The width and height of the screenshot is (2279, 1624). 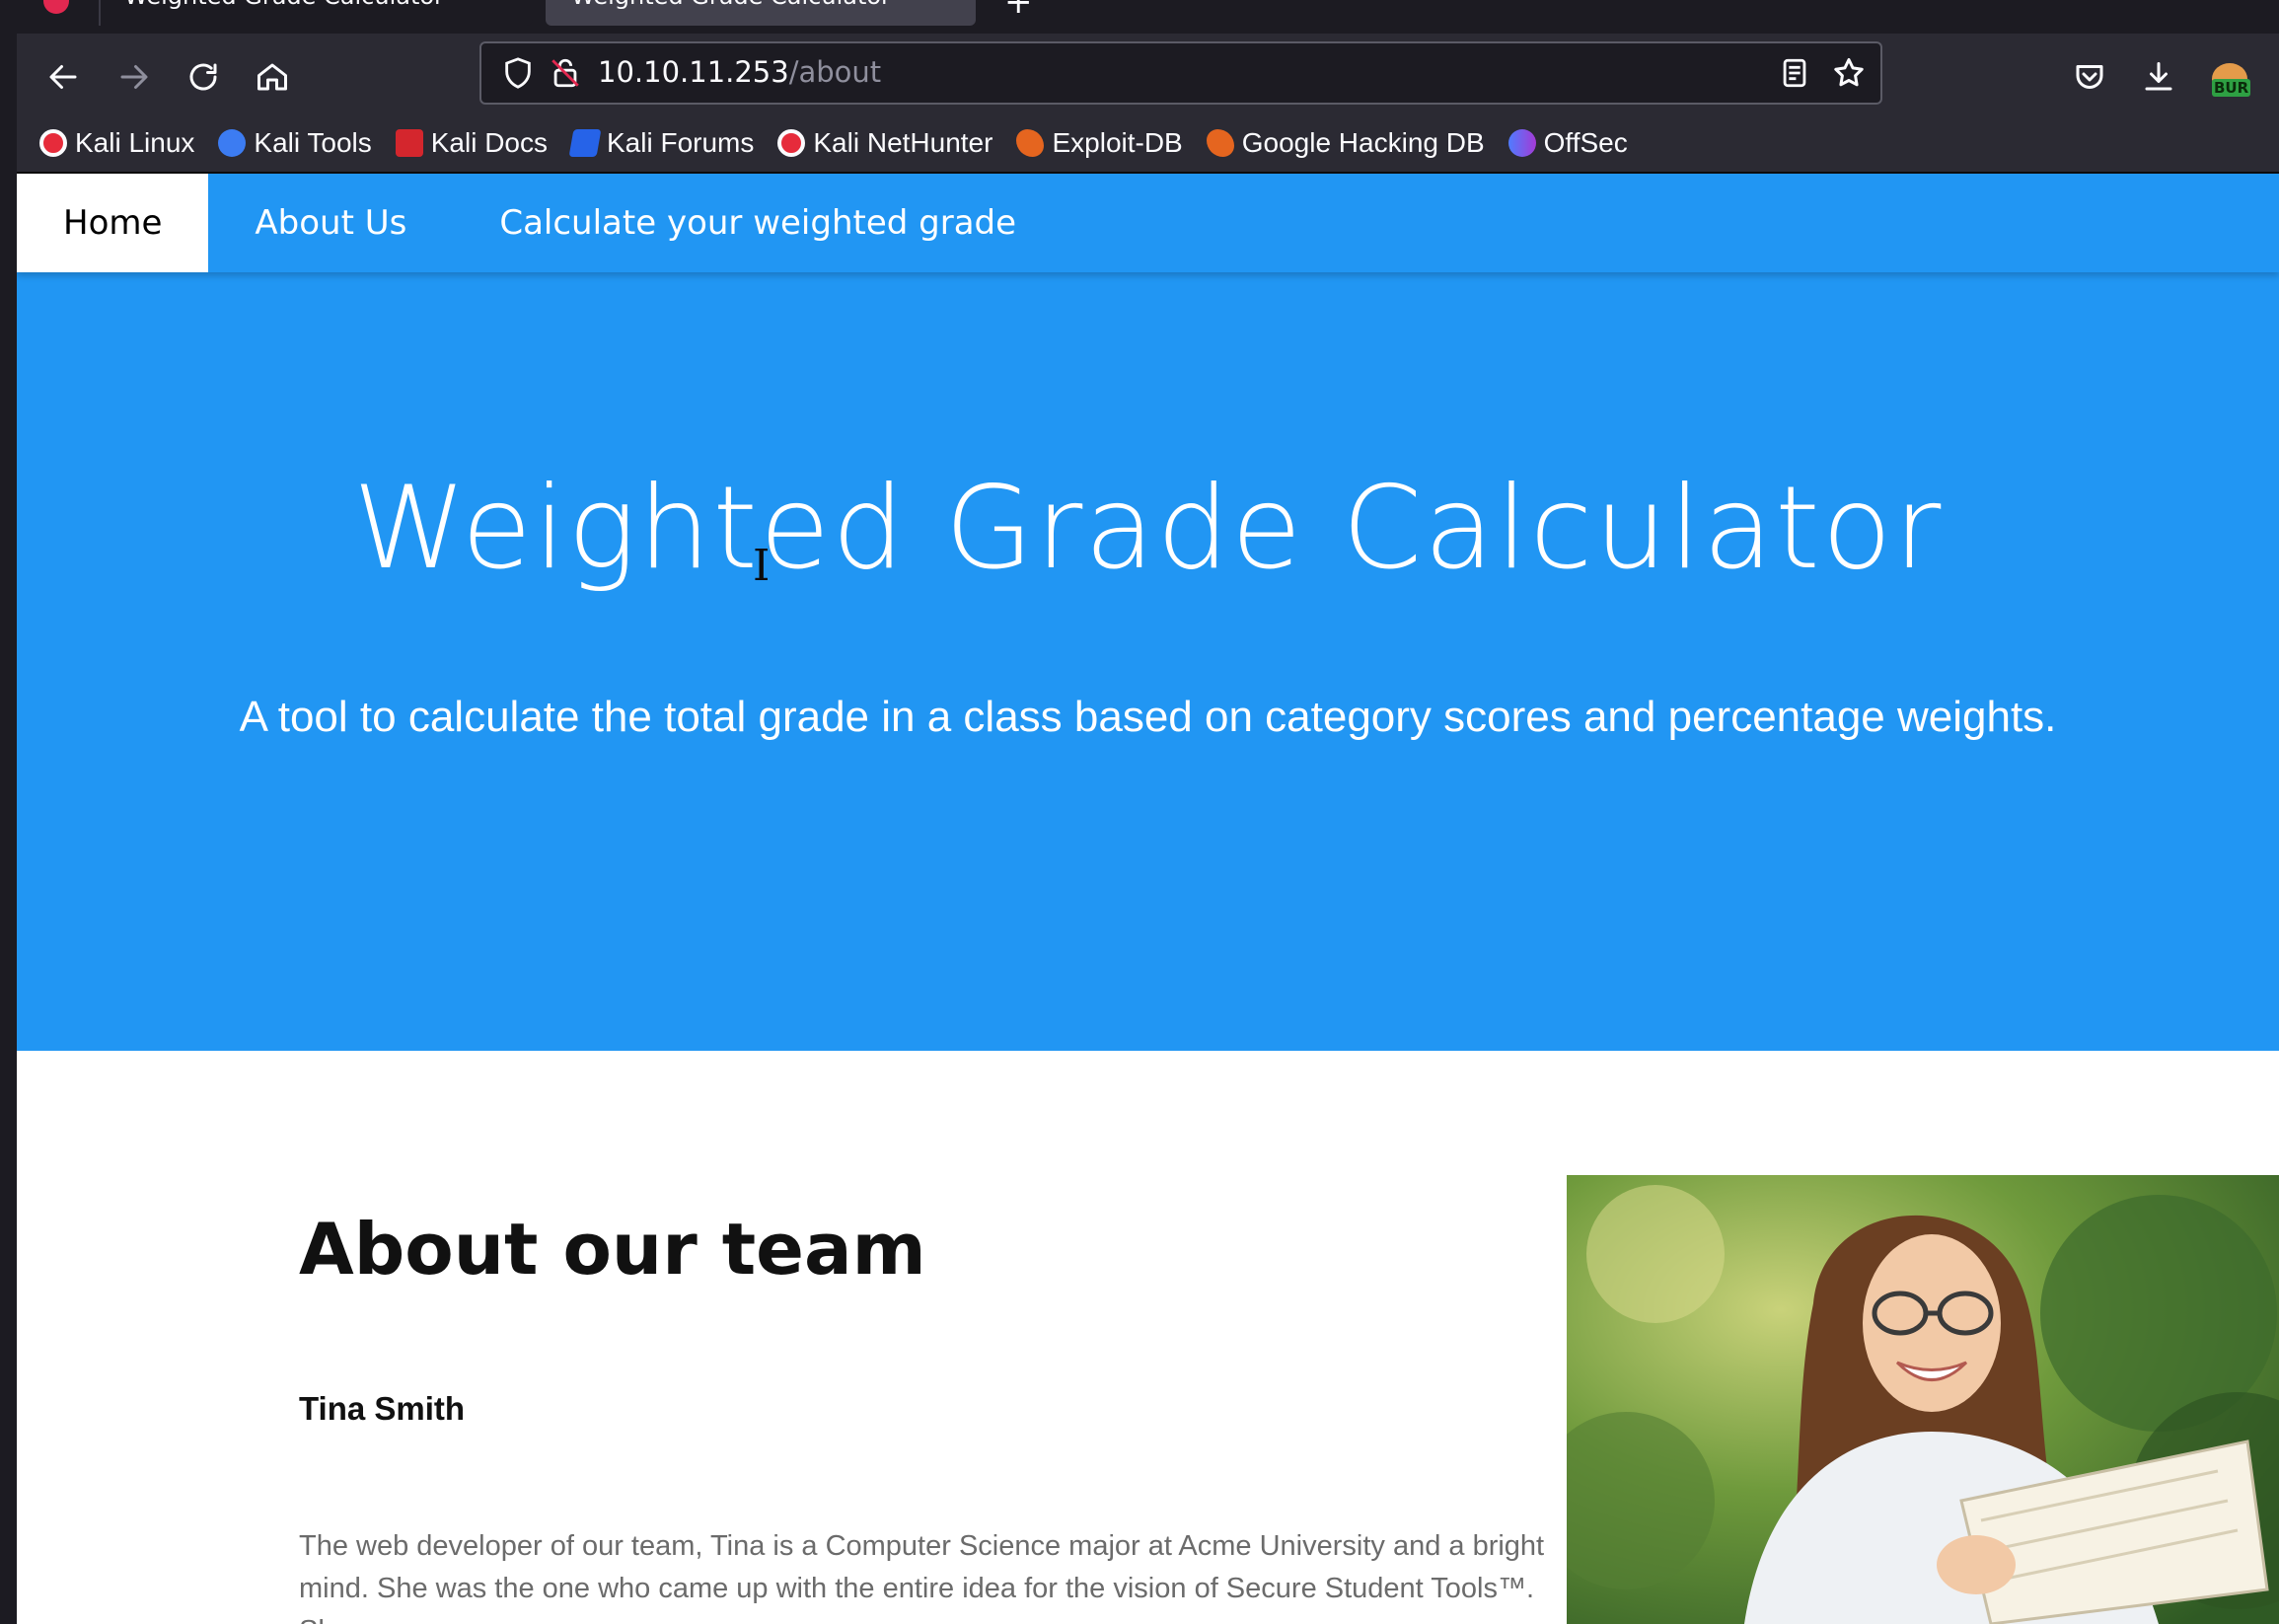 I want to click on bookmark-label: Kali Forums, so click(x=681, y=143).